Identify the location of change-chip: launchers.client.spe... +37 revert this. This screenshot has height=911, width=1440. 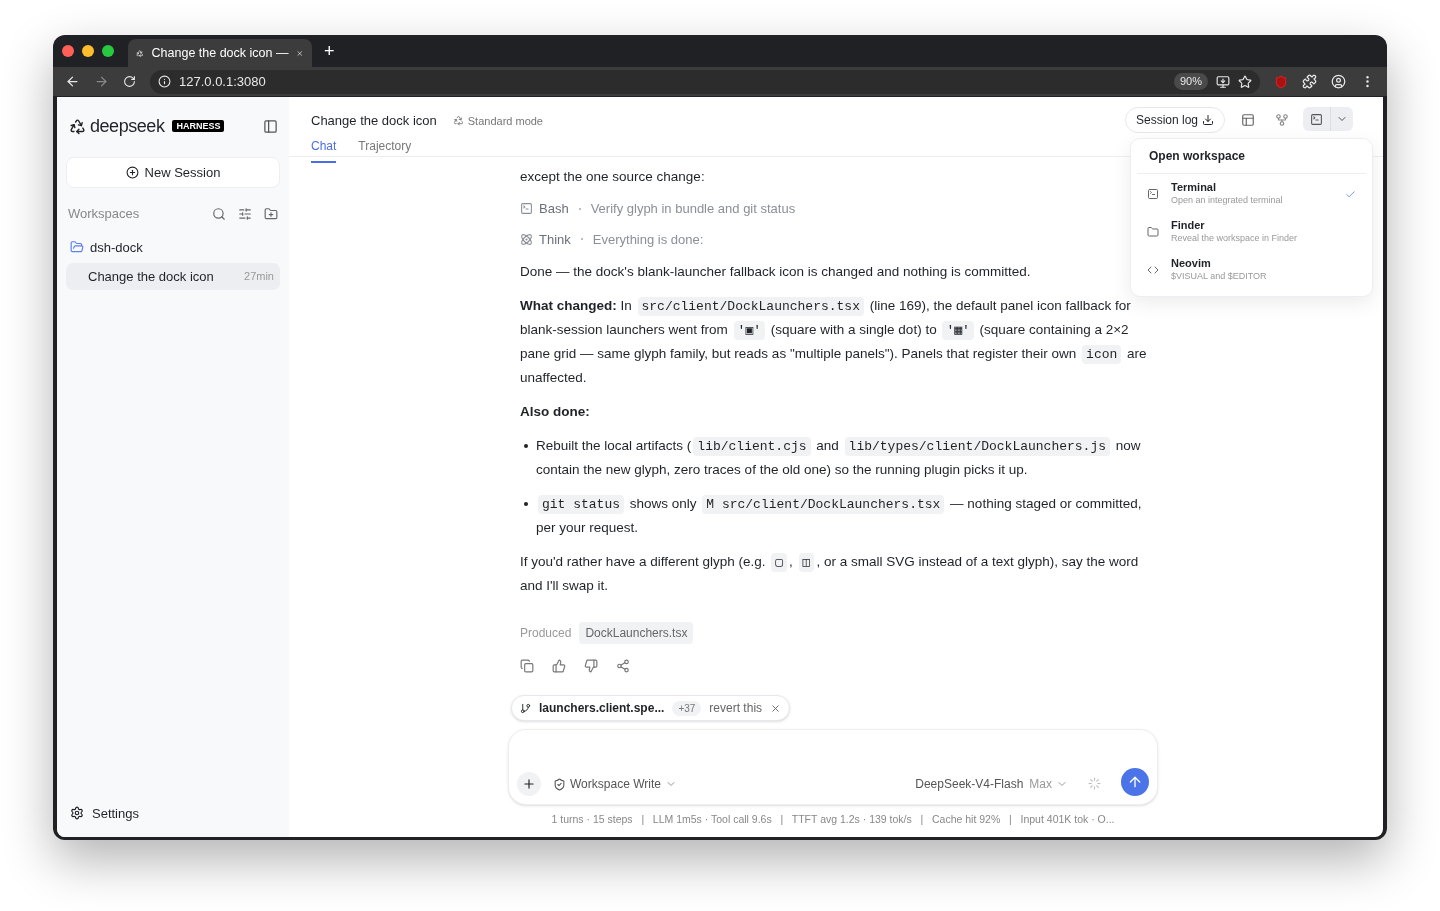
(651, 708).